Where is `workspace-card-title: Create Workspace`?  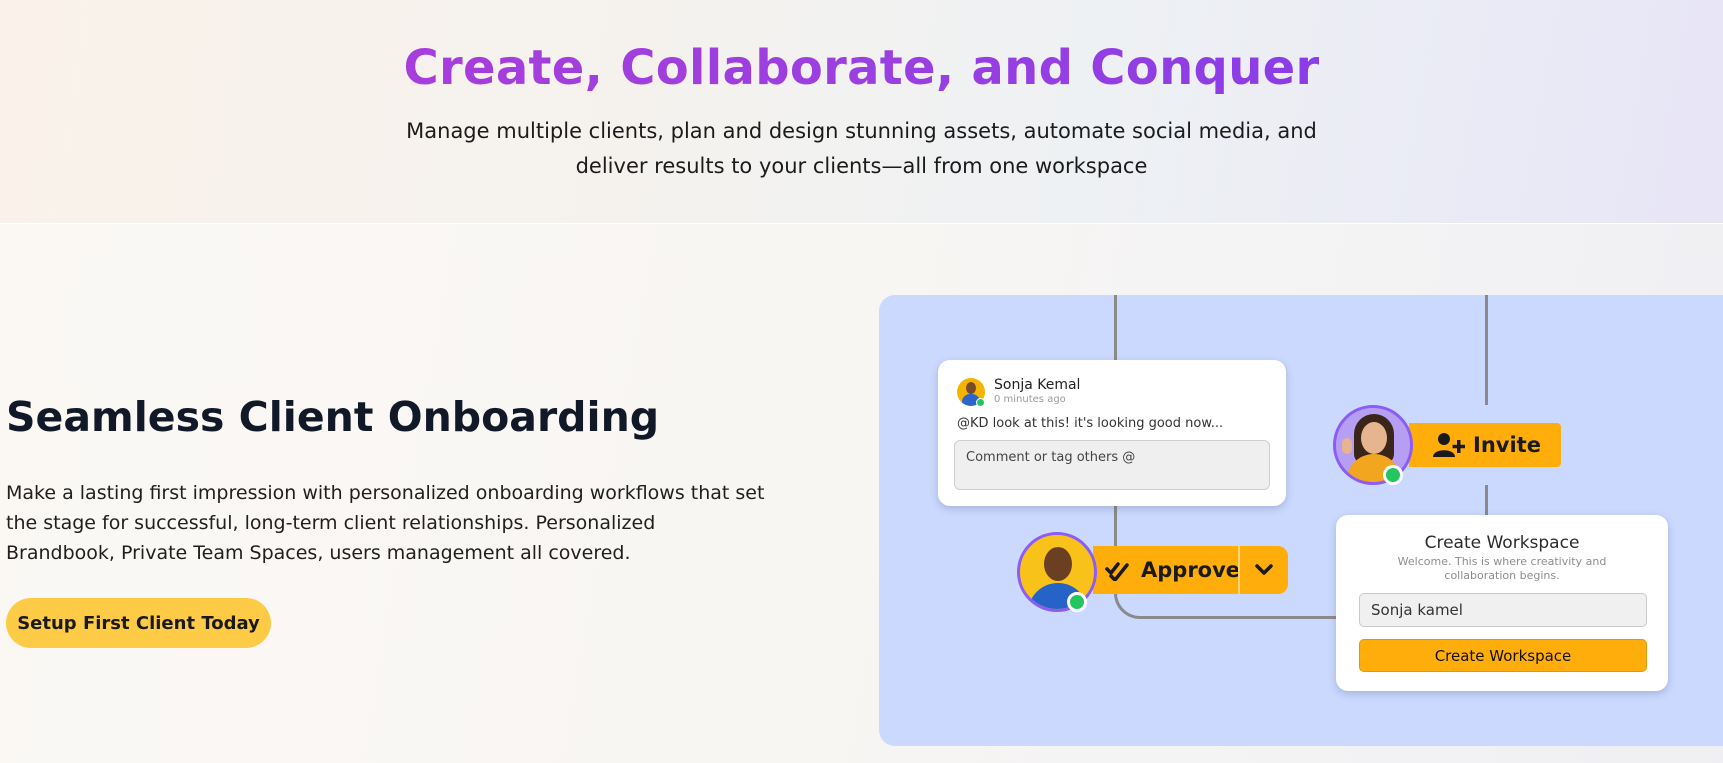 workspace-card-title: Create Workspace is located at coordinates (1502, 543).